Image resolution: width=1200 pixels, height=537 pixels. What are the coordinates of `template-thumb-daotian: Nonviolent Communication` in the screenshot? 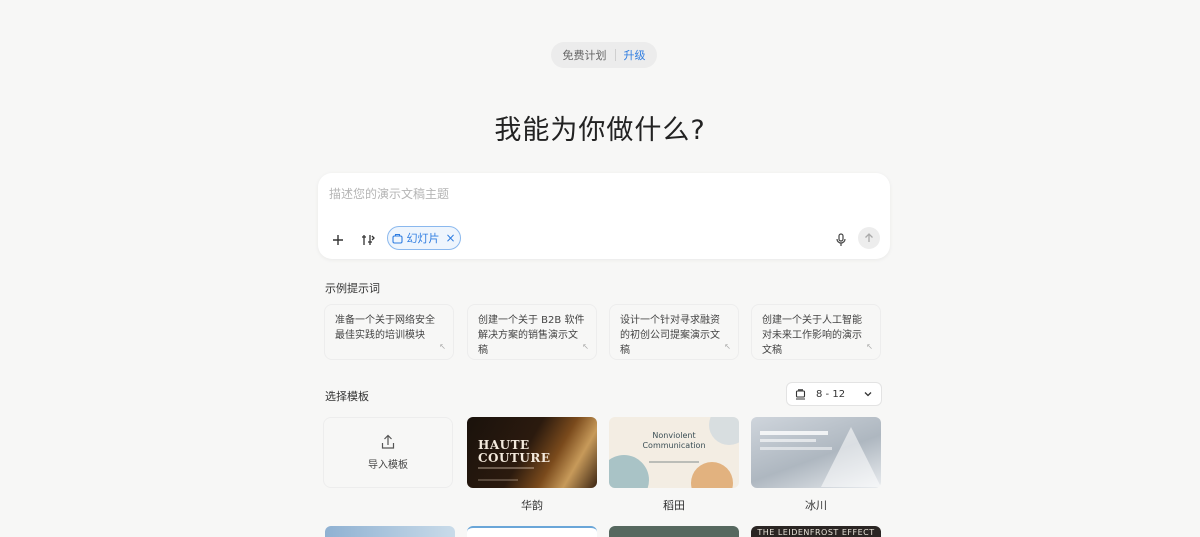 It's located at (674, 452).